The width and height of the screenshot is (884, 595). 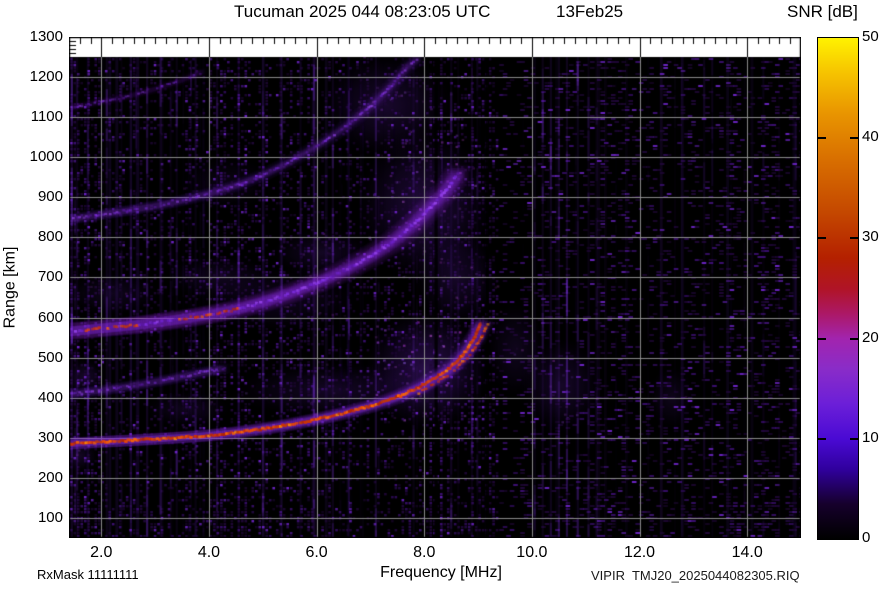 What do you see at coordinates (50, 397) in the screenshot?
I see `y-tick-label: 400` at bounding box center [50, 397].